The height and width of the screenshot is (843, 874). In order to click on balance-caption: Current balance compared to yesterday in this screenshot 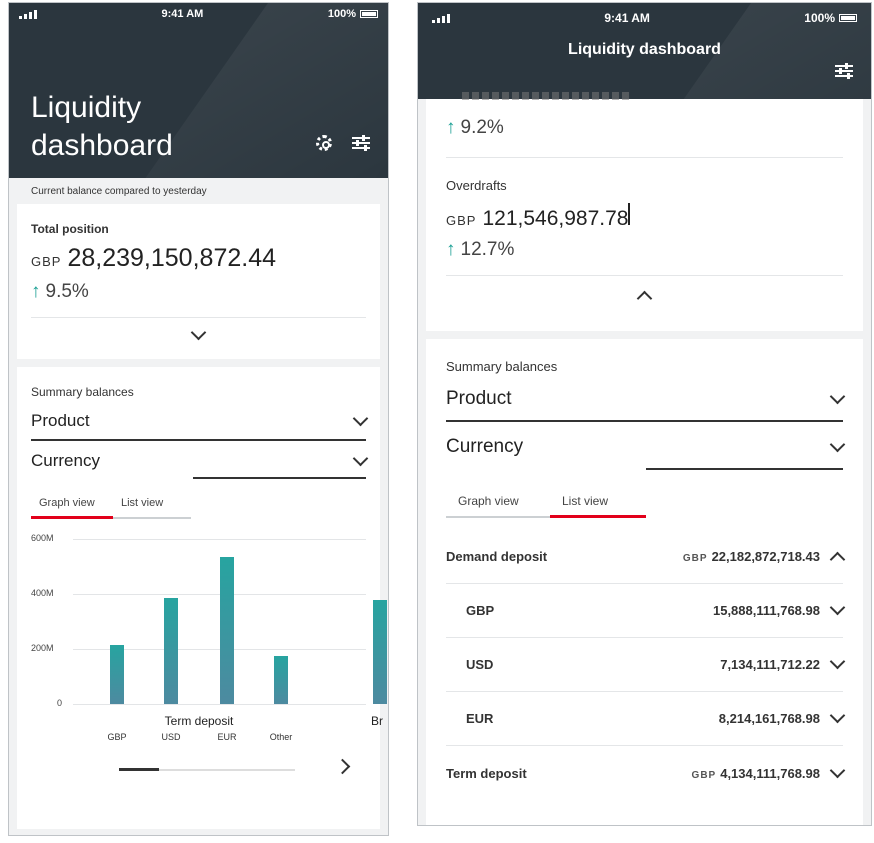, I will do `click(119, 191)`.